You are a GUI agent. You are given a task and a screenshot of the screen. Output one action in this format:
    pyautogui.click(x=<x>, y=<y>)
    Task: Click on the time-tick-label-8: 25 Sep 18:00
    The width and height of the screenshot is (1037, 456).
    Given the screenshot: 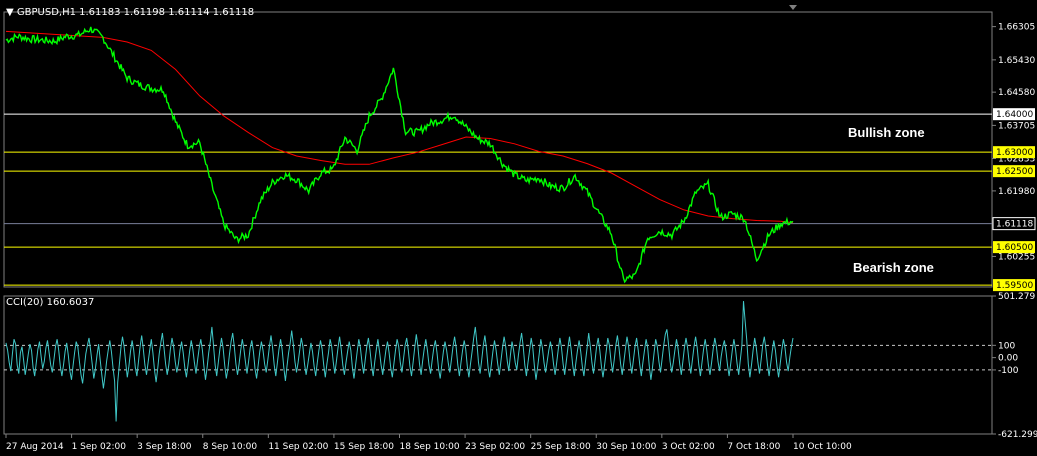 What is the action you would take?
    pyautogui.click(x=561, y=447)
    